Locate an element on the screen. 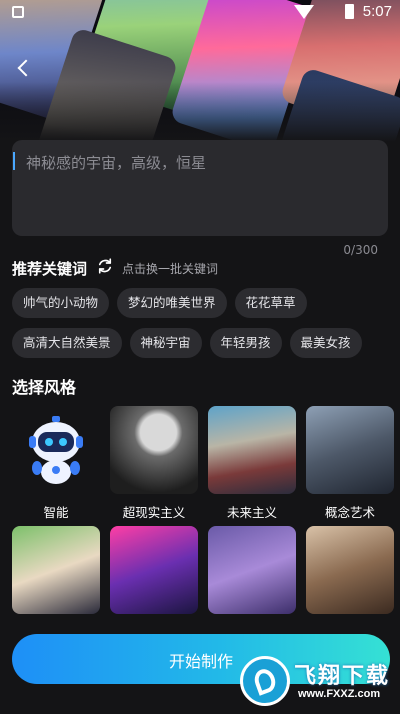 This screenshot has width=400, height=714. watermark-url: www.FXXZ.com is located at coordinates (339, 694).